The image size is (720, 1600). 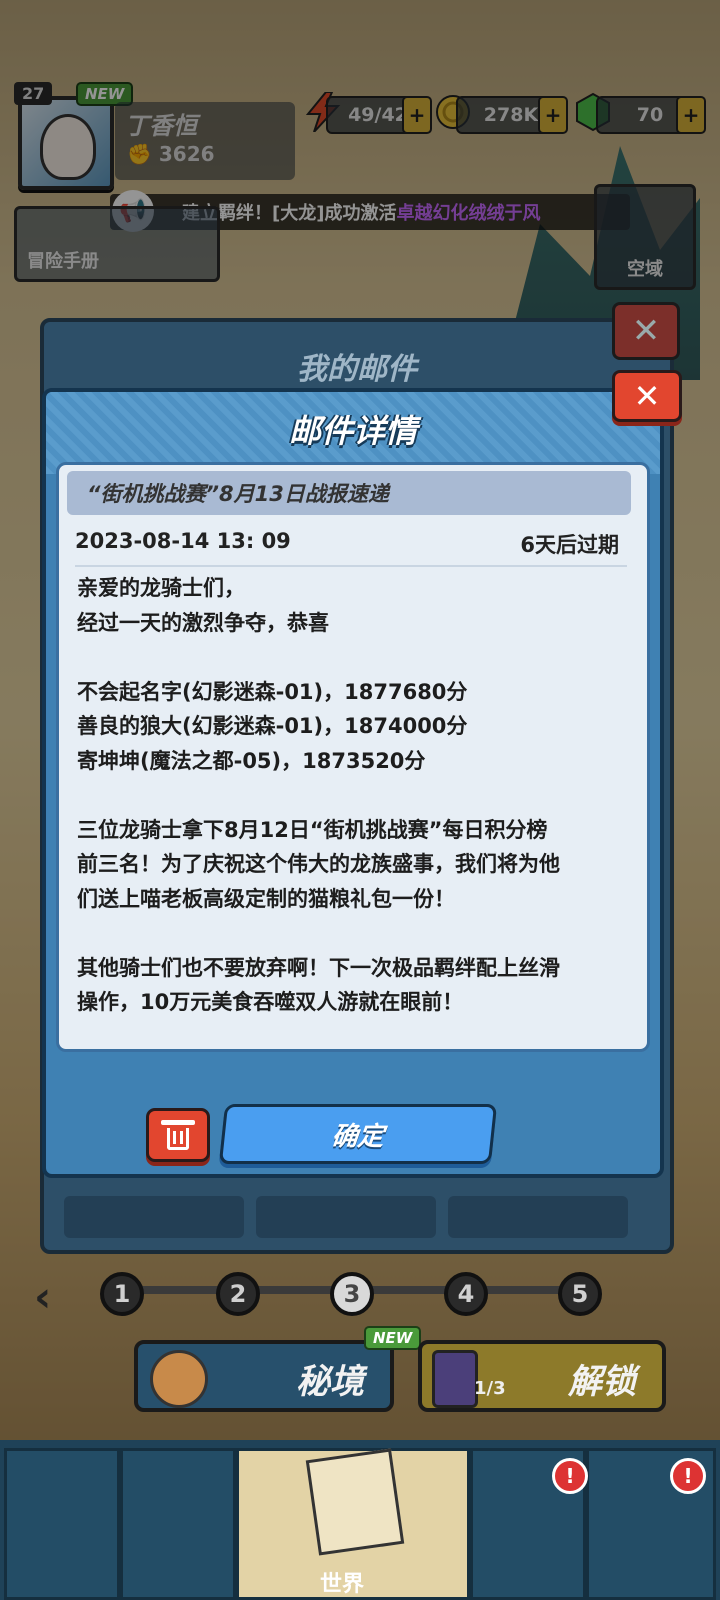 I want to click on delete-button, so click(x=178, y=1135).